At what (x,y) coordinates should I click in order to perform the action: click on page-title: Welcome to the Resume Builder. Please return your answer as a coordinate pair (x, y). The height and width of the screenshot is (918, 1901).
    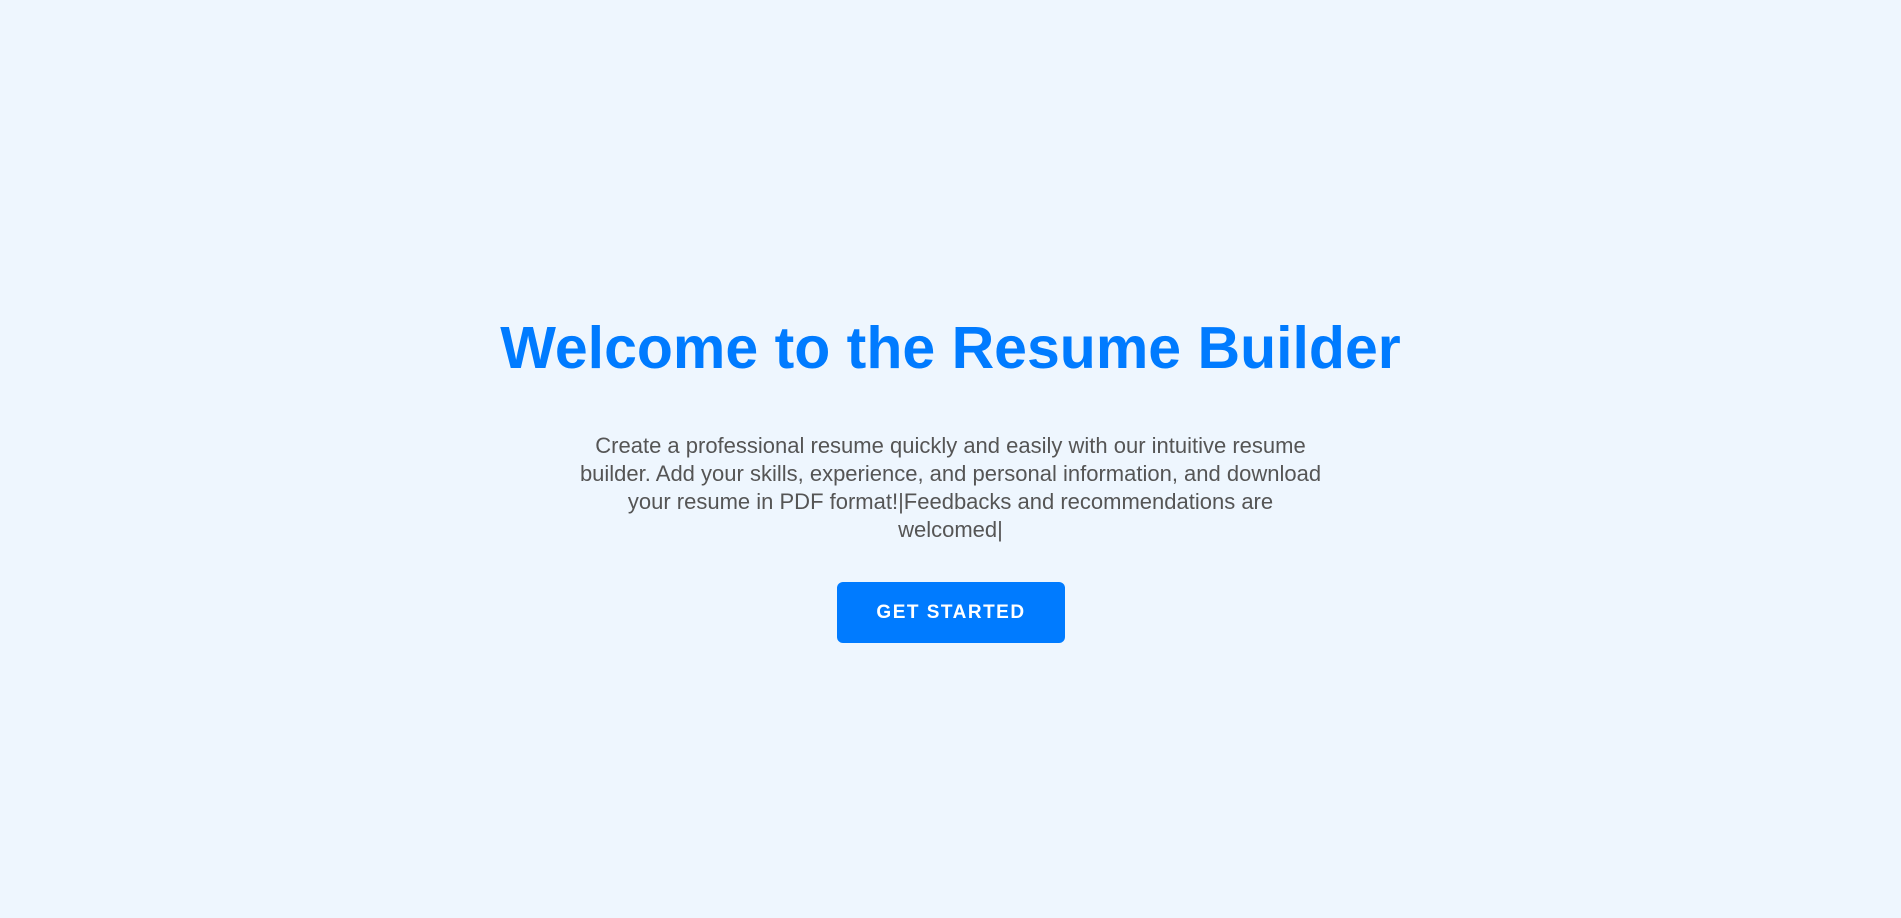
    Looking at the image, I should click on (950, 348).